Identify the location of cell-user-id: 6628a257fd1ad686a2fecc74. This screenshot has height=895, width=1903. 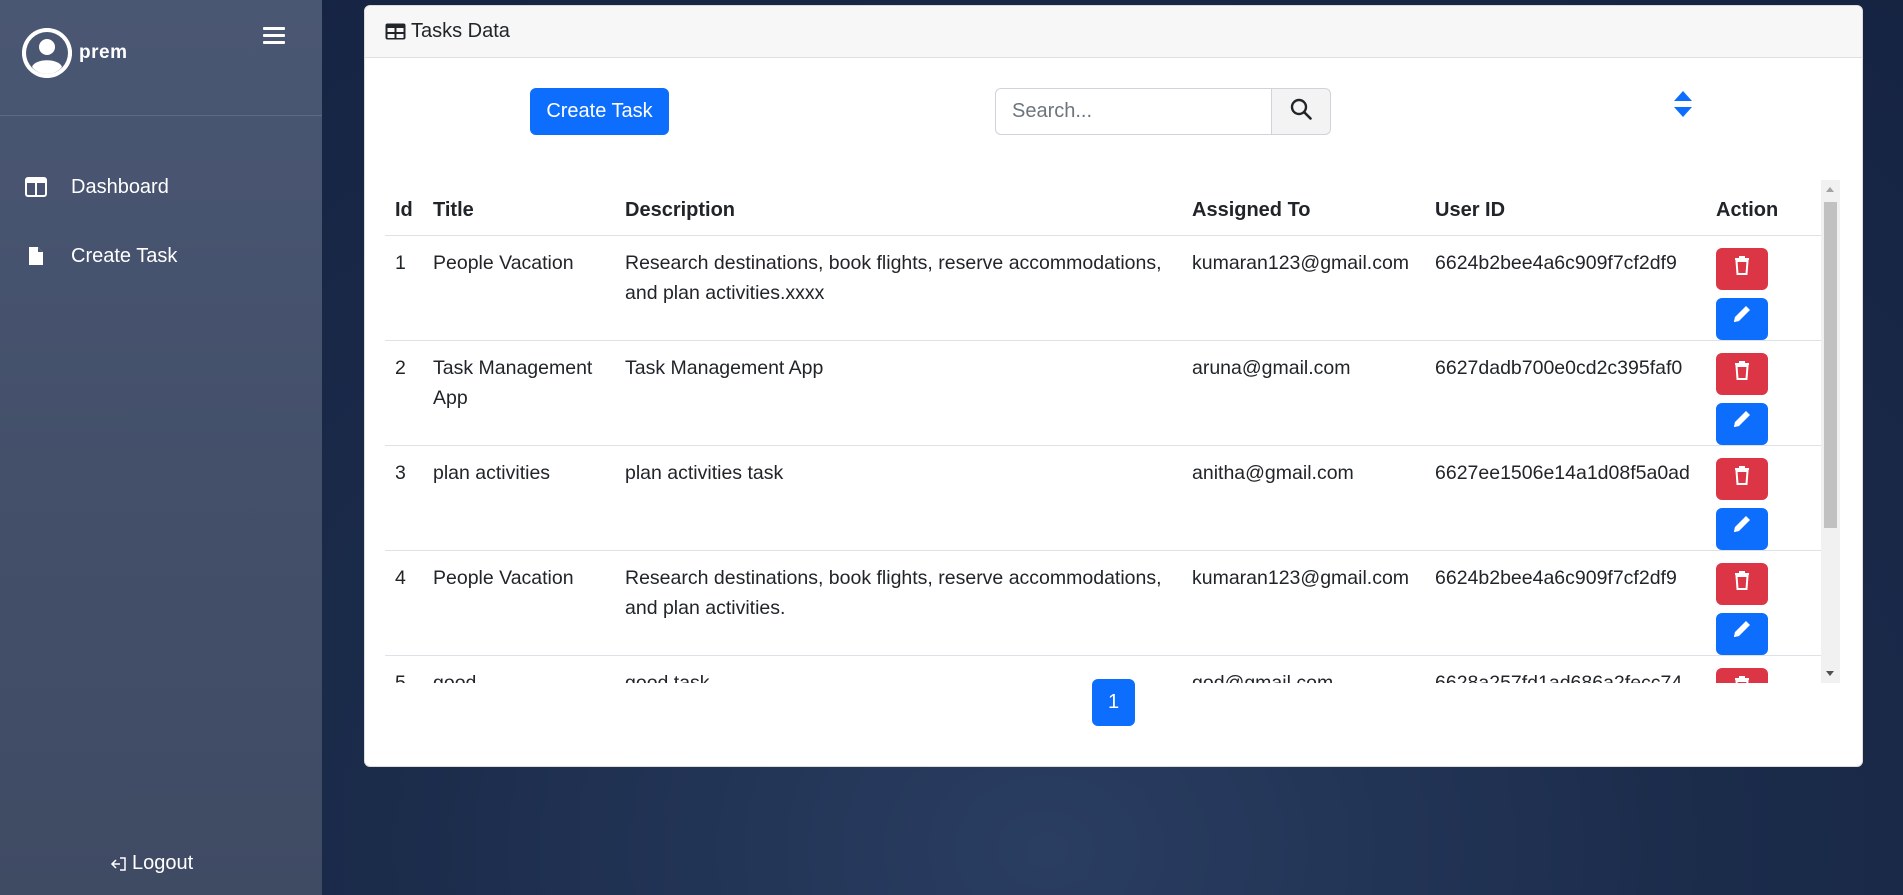
(1565, 669).